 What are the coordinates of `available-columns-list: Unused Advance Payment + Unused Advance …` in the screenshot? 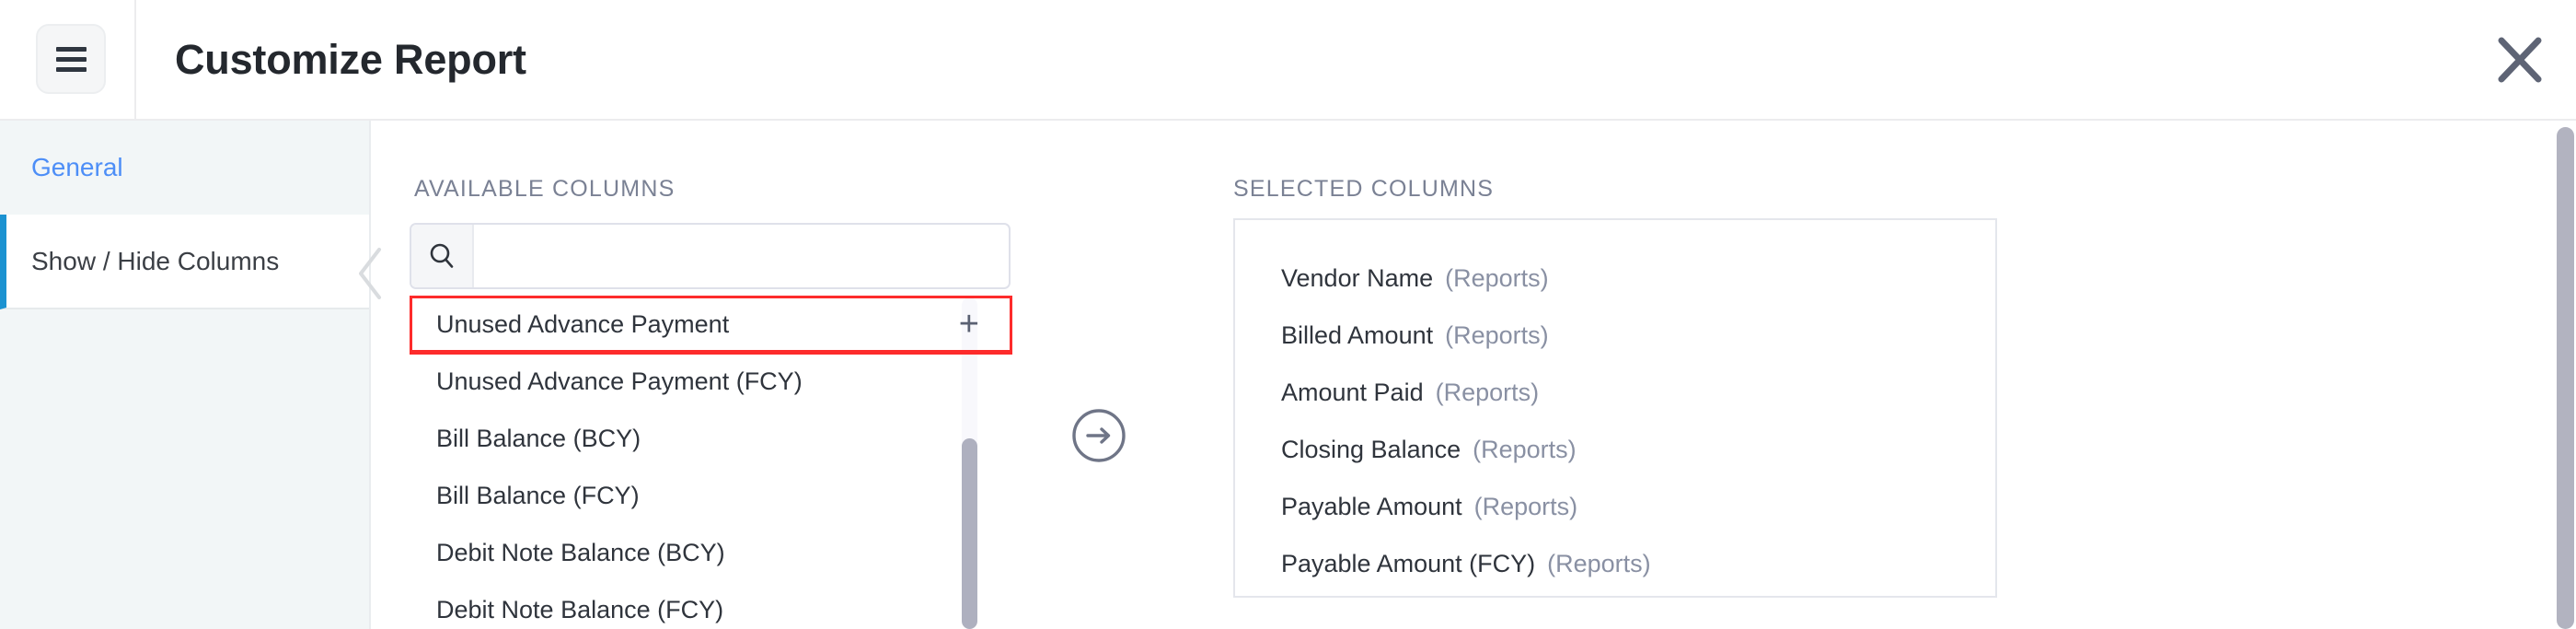 It's located at (711, 462).